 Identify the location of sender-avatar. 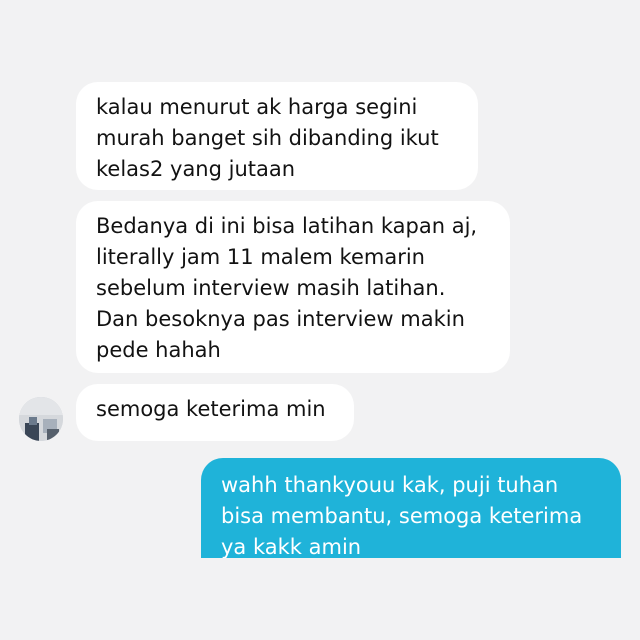
(41, 419).